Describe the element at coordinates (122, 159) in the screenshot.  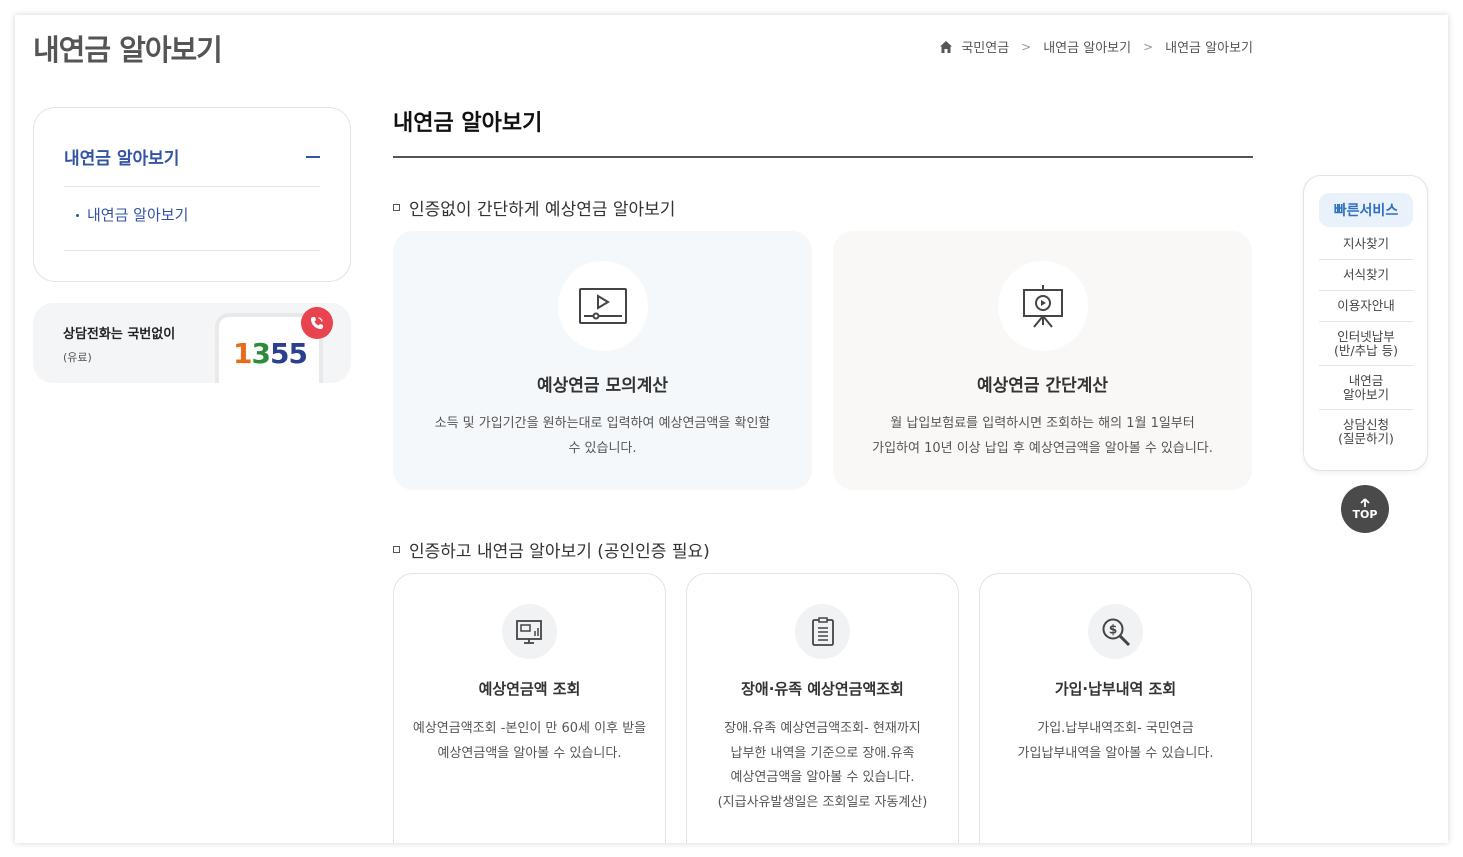
I see `side-menu-title: 내연금 알아보기` at that location.